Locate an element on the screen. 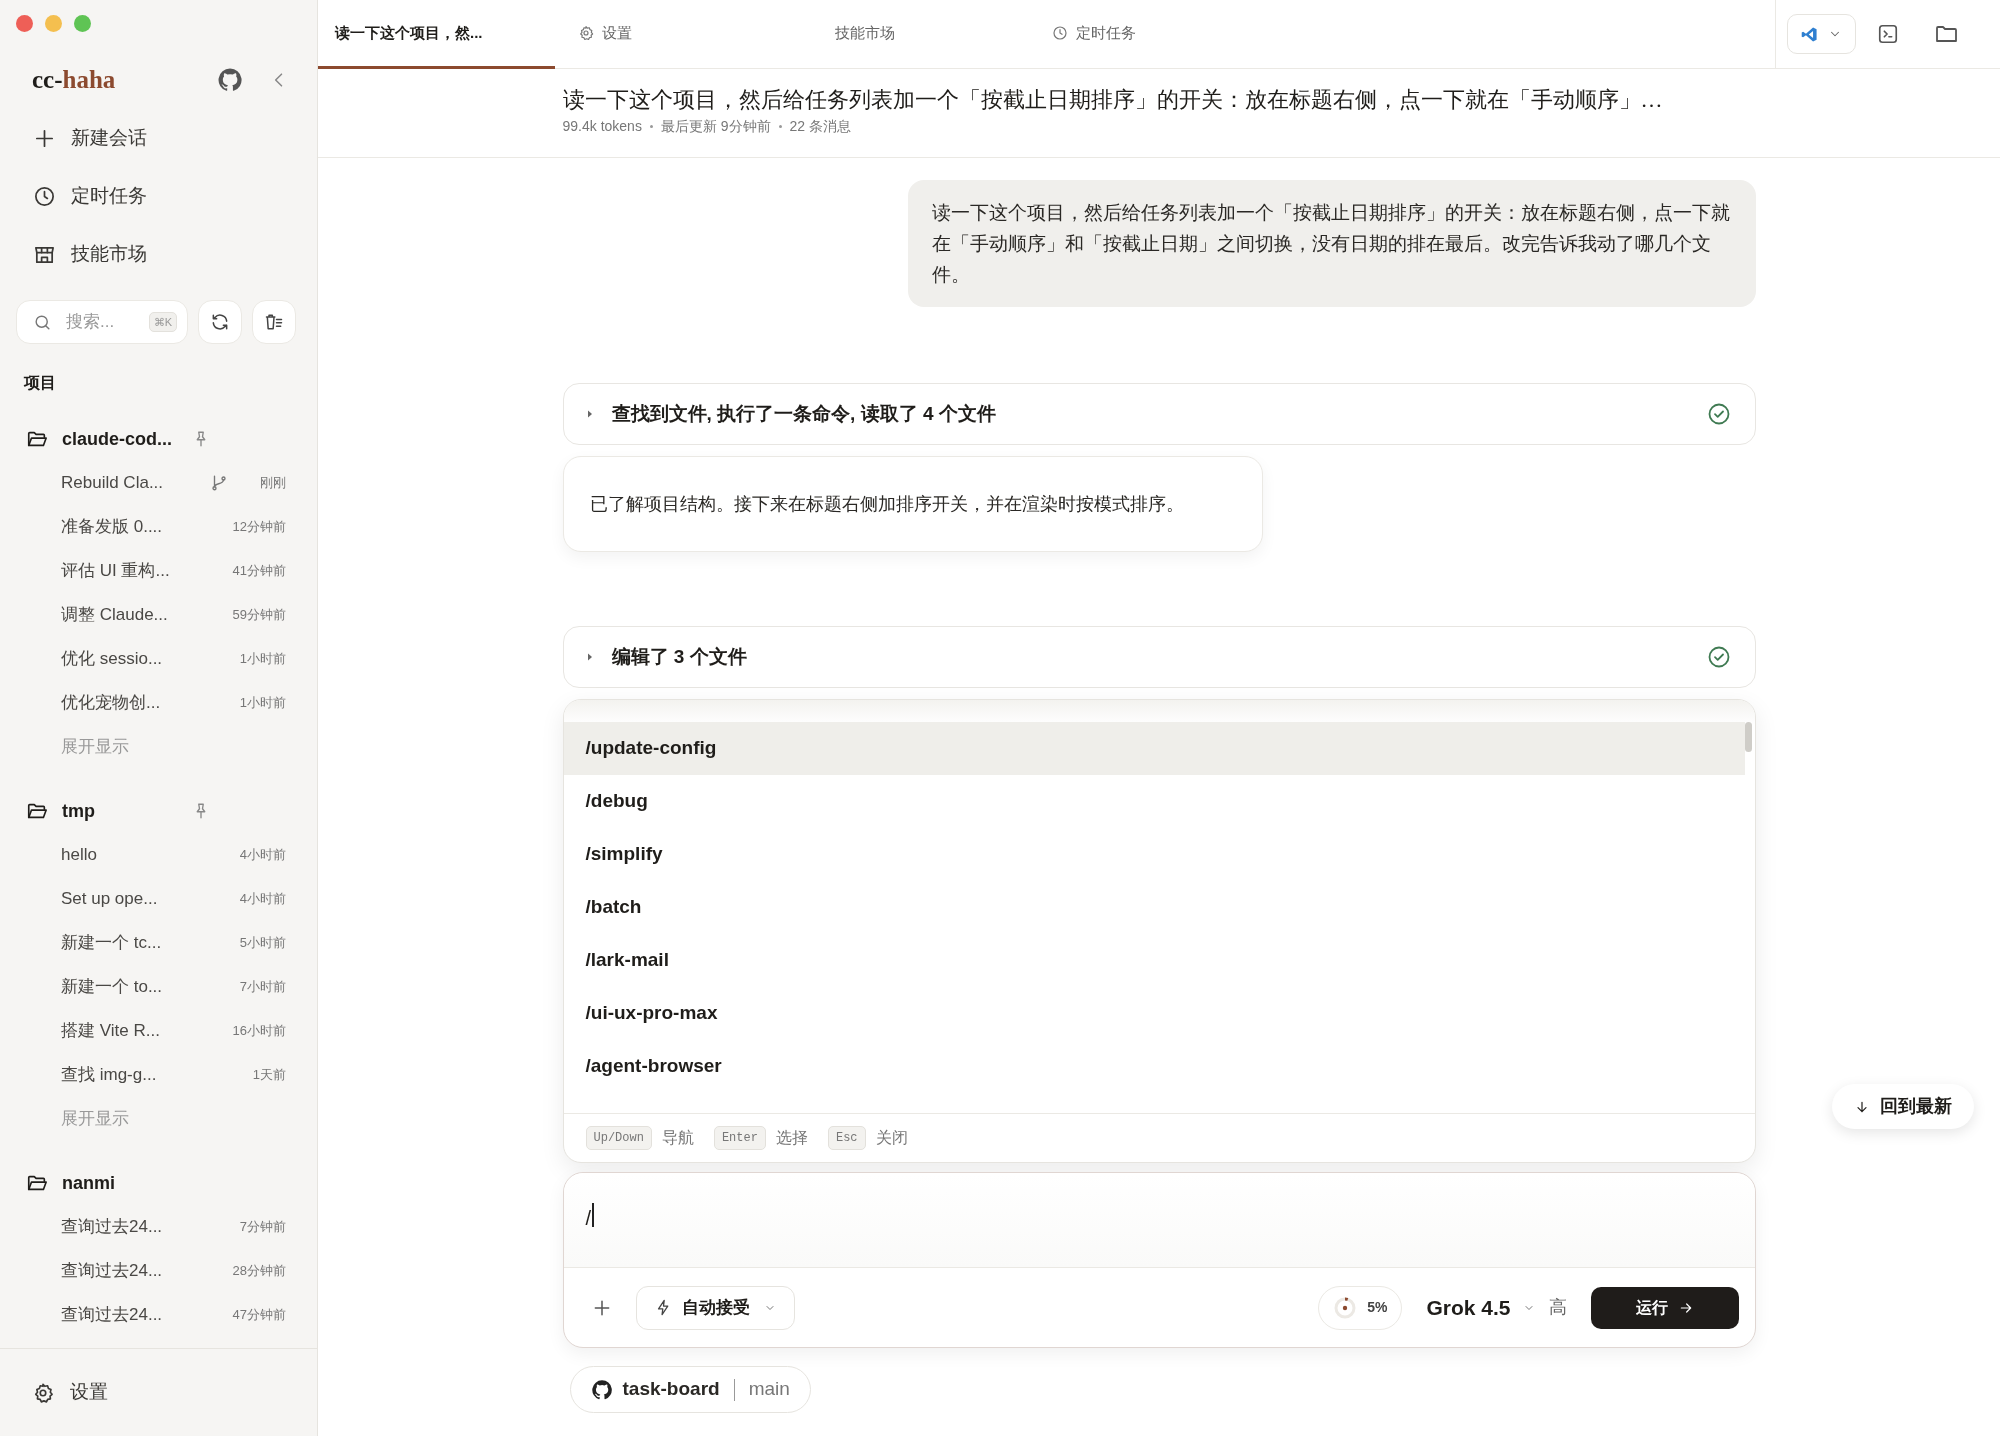 The height and width of the screenshot is (1436, 2000). meta-text: 22 条消息 is located at coordinates (820, 126).